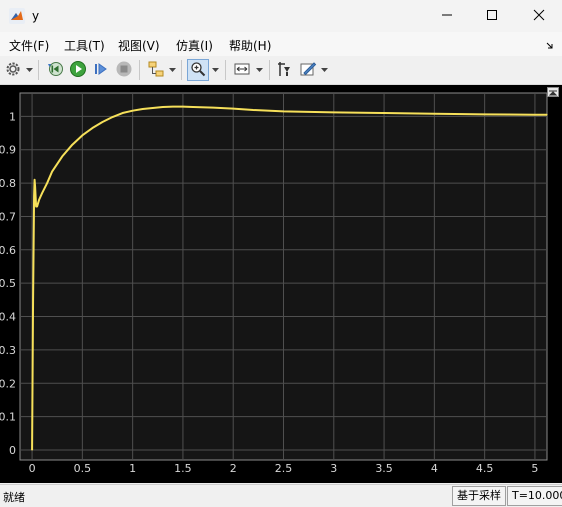  What do you see at coordinates (324, 69) in the screenshot?
I see `style-dropdown` at bounding box center [324, 69].